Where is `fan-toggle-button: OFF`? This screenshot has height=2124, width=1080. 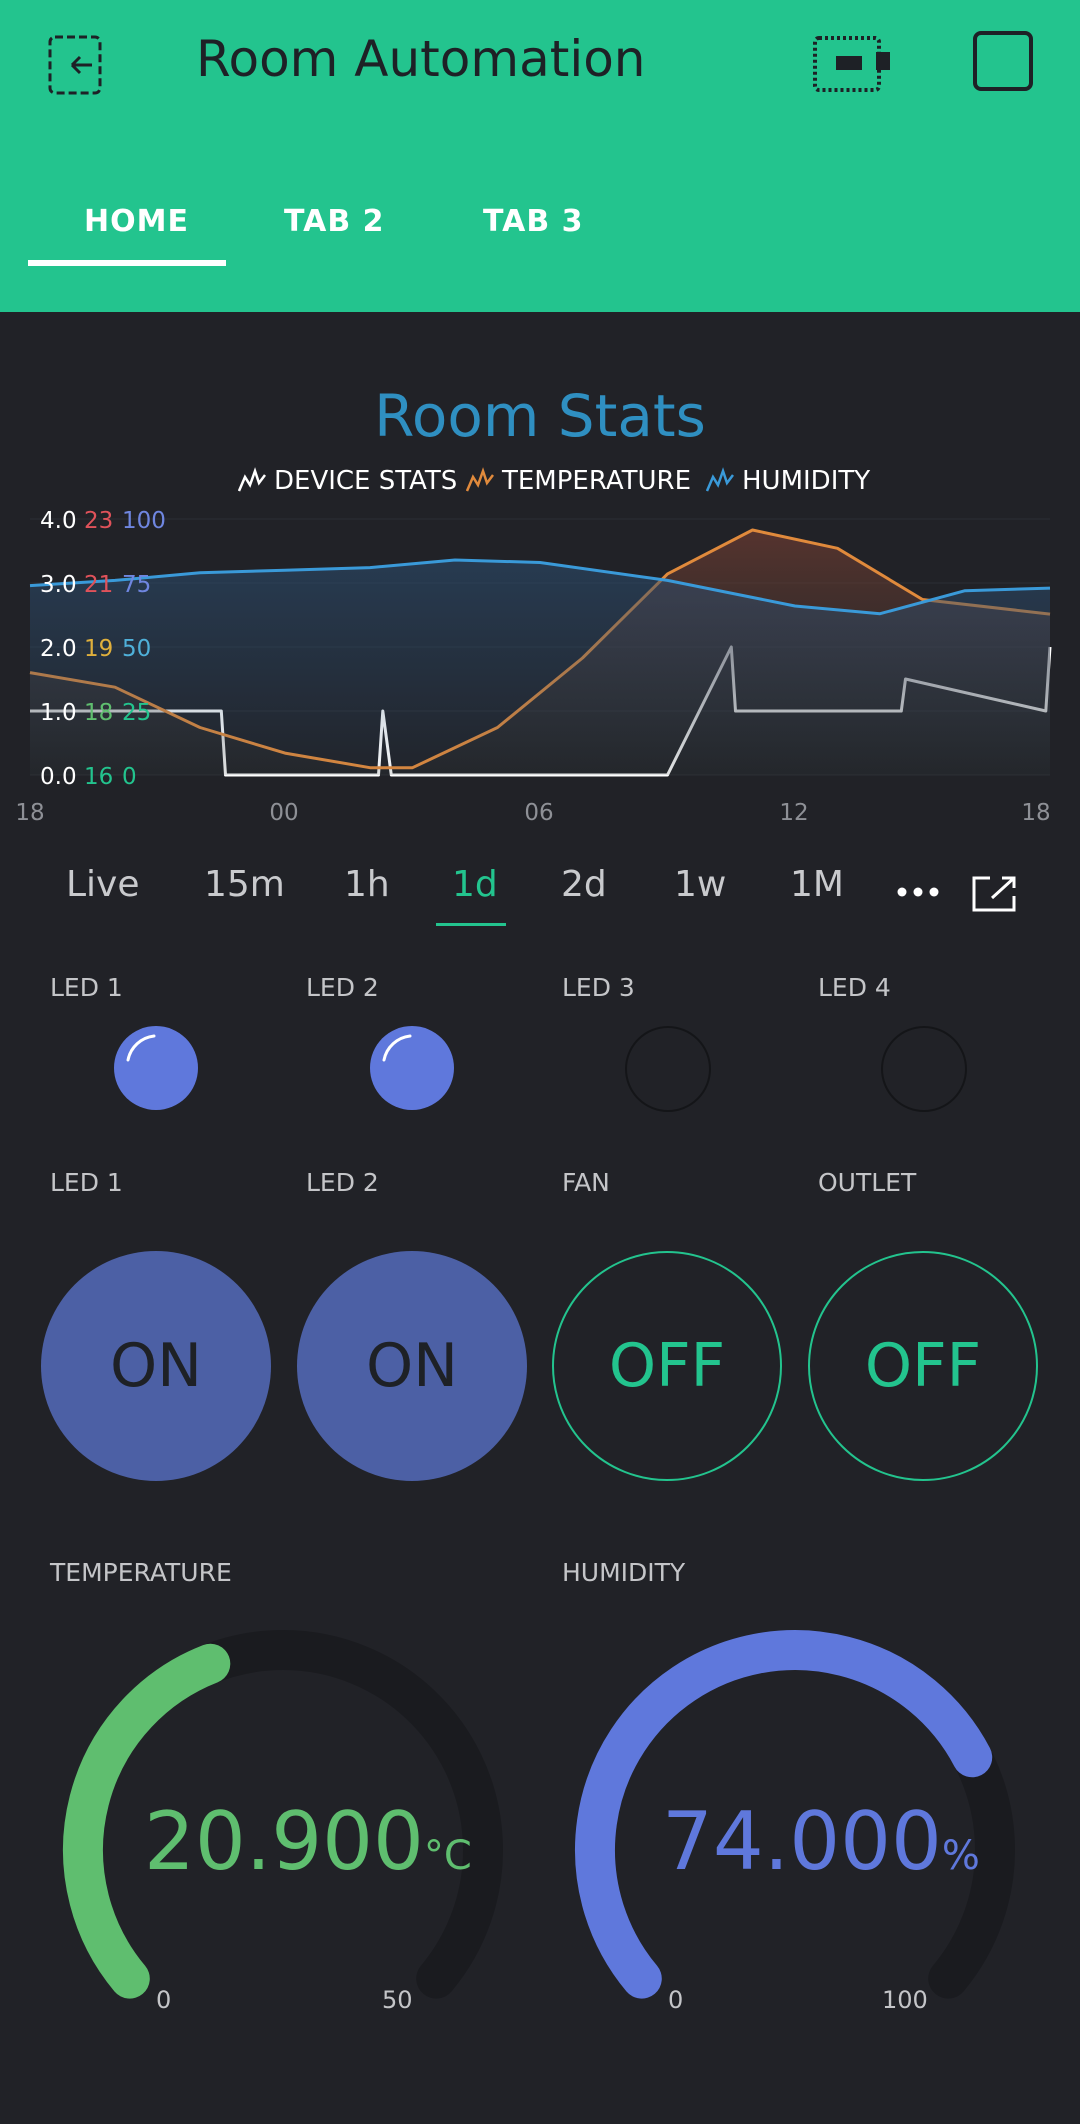 fan-toggle-button: OFF is located at coordinates (667, 1366).